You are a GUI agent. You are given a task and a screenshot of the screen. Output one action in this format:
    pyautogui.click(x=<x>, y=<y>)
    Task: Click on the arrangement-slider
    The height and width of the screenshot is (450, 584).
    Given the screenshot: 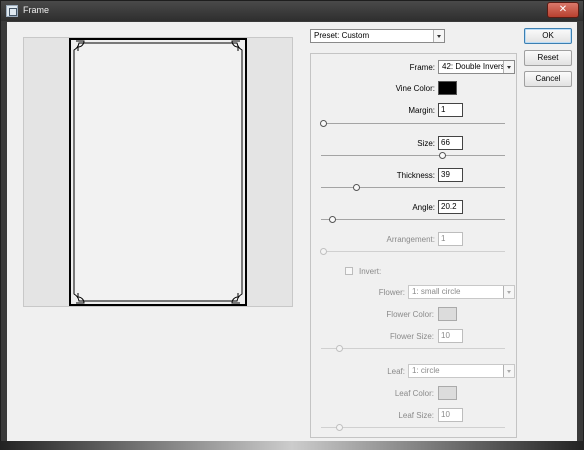 What is the action you would take?
    pyautogui.click(x=412, y=252)
    